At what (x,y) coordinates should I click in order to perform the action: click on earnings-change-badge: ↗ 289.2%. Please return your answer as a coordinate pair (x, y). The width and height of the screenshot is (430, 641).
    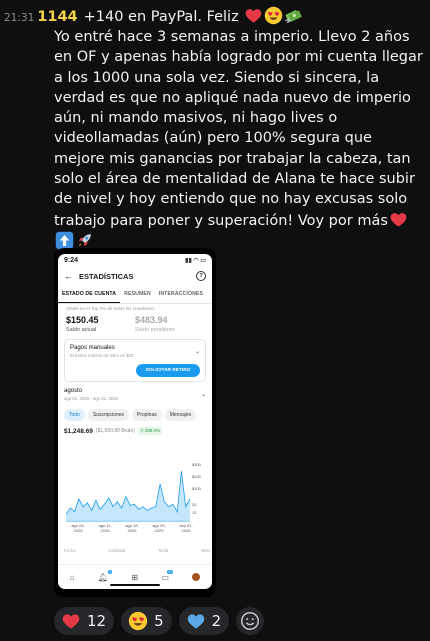
    Looking at the image, I should click on (150, 431).